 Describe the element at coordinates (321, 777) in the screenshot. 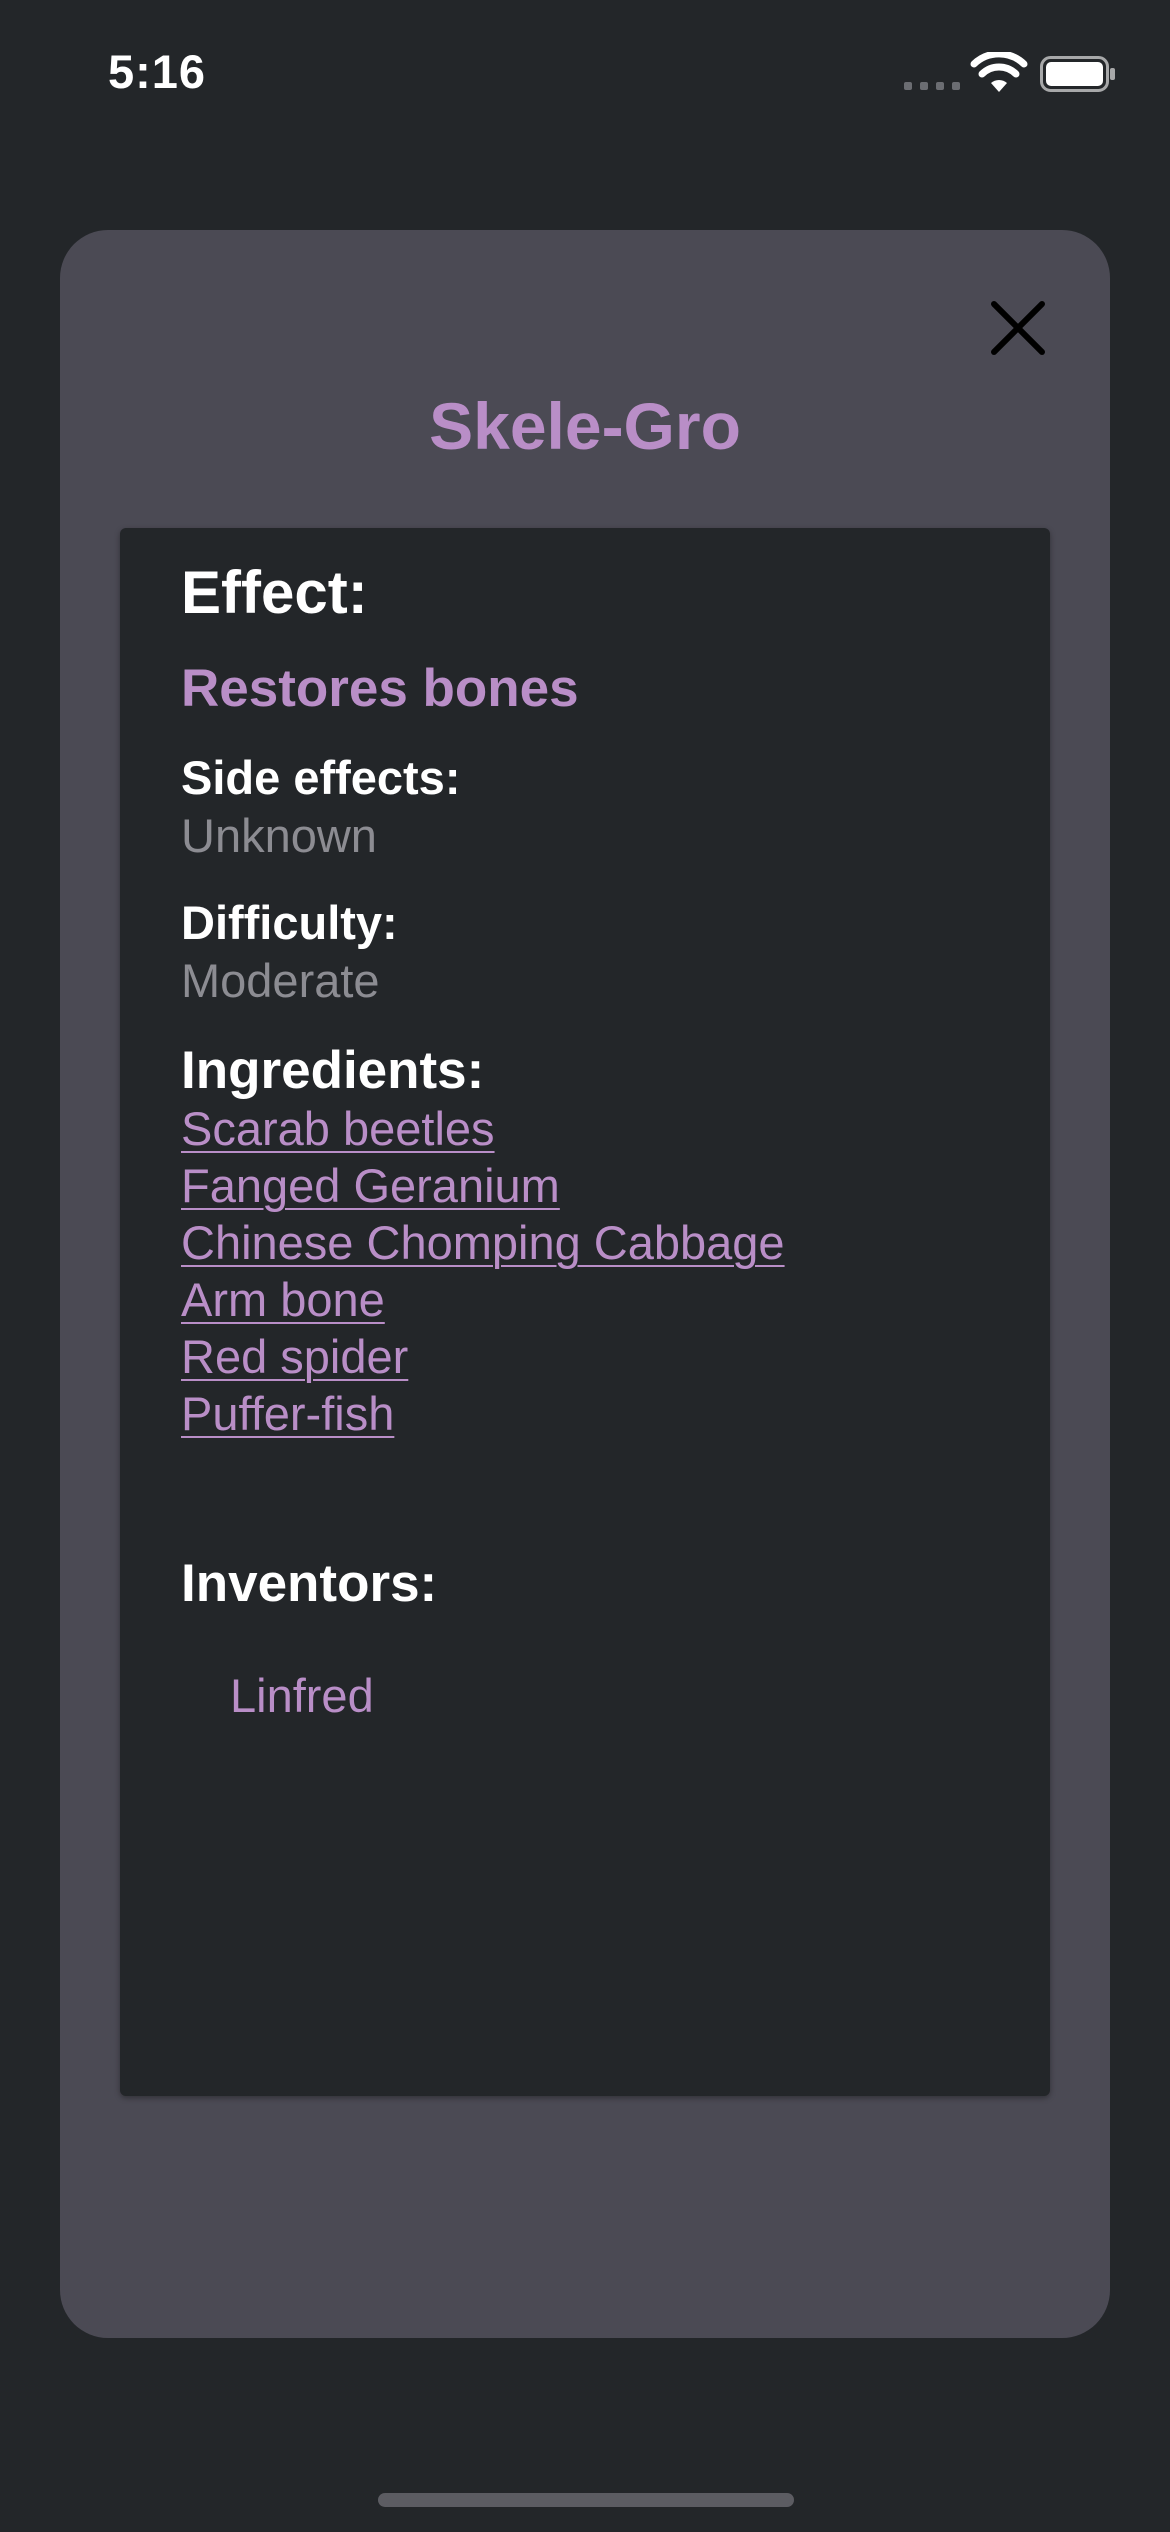

I see `side-effects-label: Side effects:` at that location.